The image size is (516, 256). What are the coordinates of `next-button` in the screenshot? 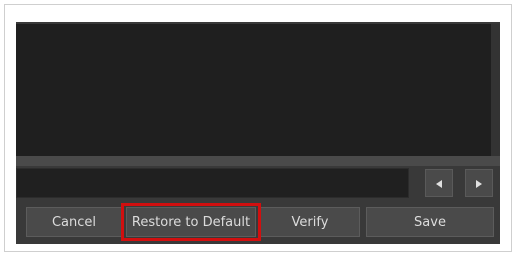 It's located at (479, 183).